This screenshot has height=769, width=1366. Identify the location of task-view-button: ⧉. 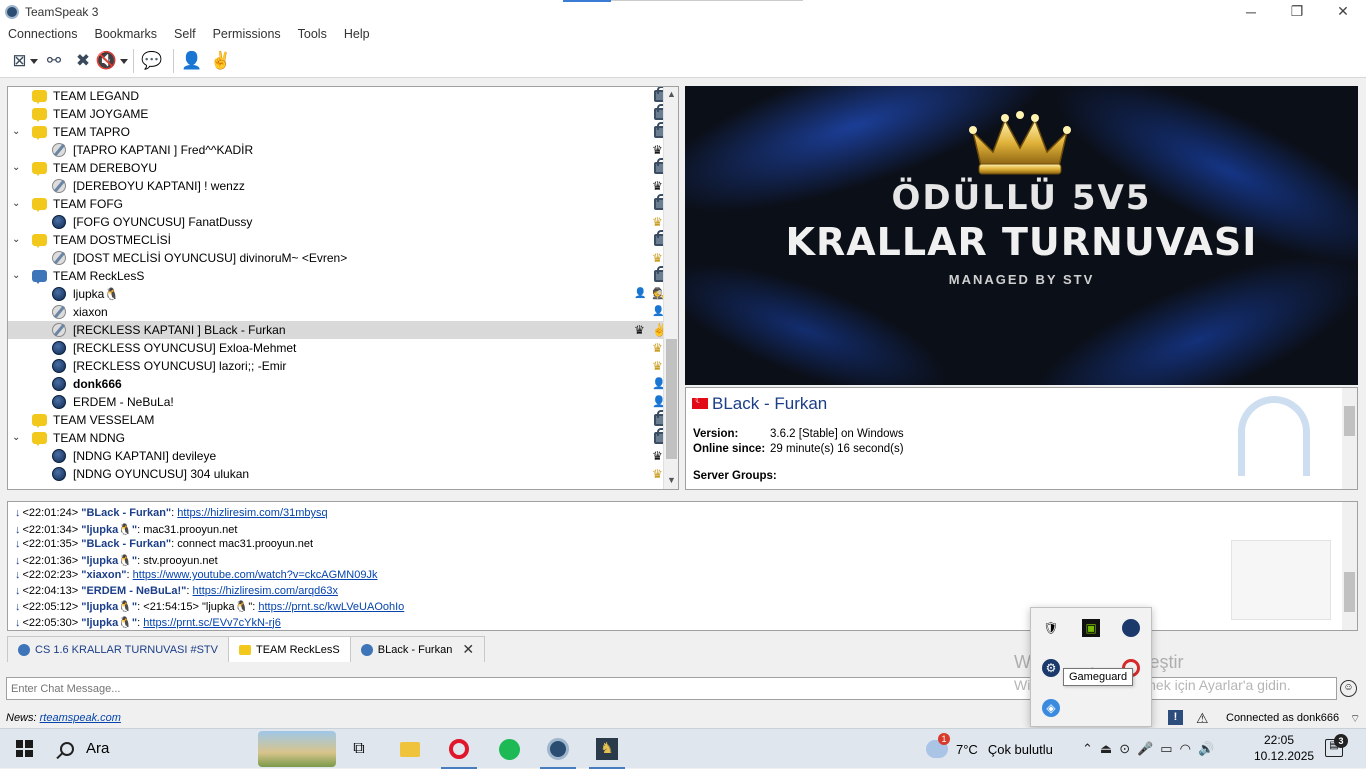
(359, 749).